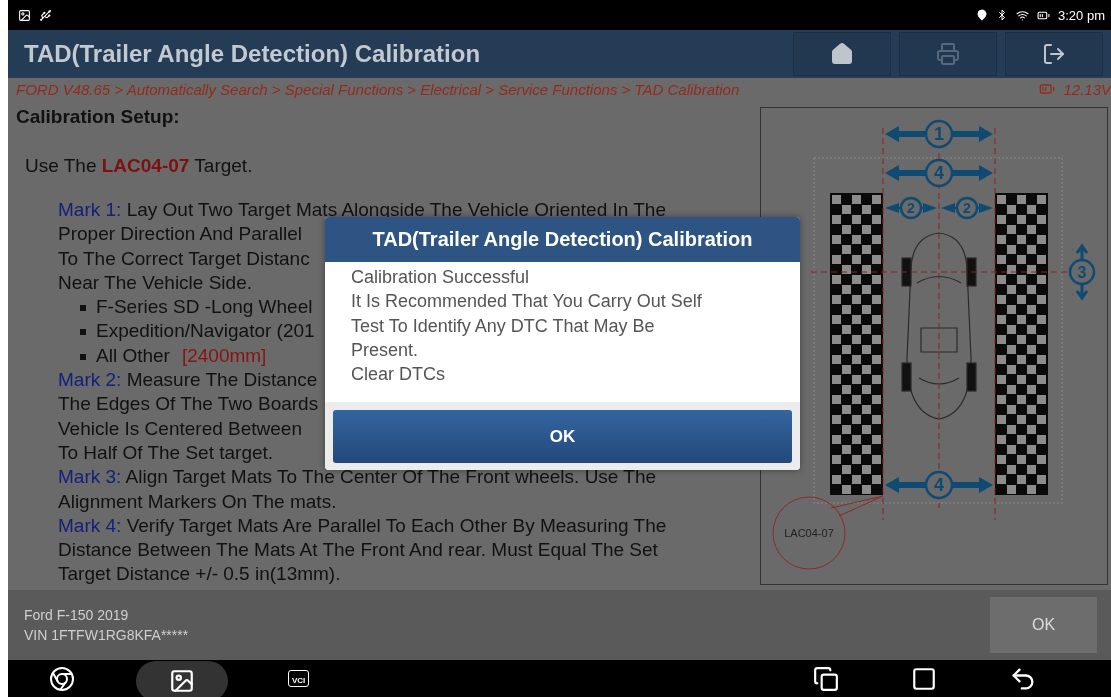 The width and height of the screenshot is (1111, 697). I want to click on page-title: TAD(Trailer Angle Detection) Calibration, so click(252, 54).